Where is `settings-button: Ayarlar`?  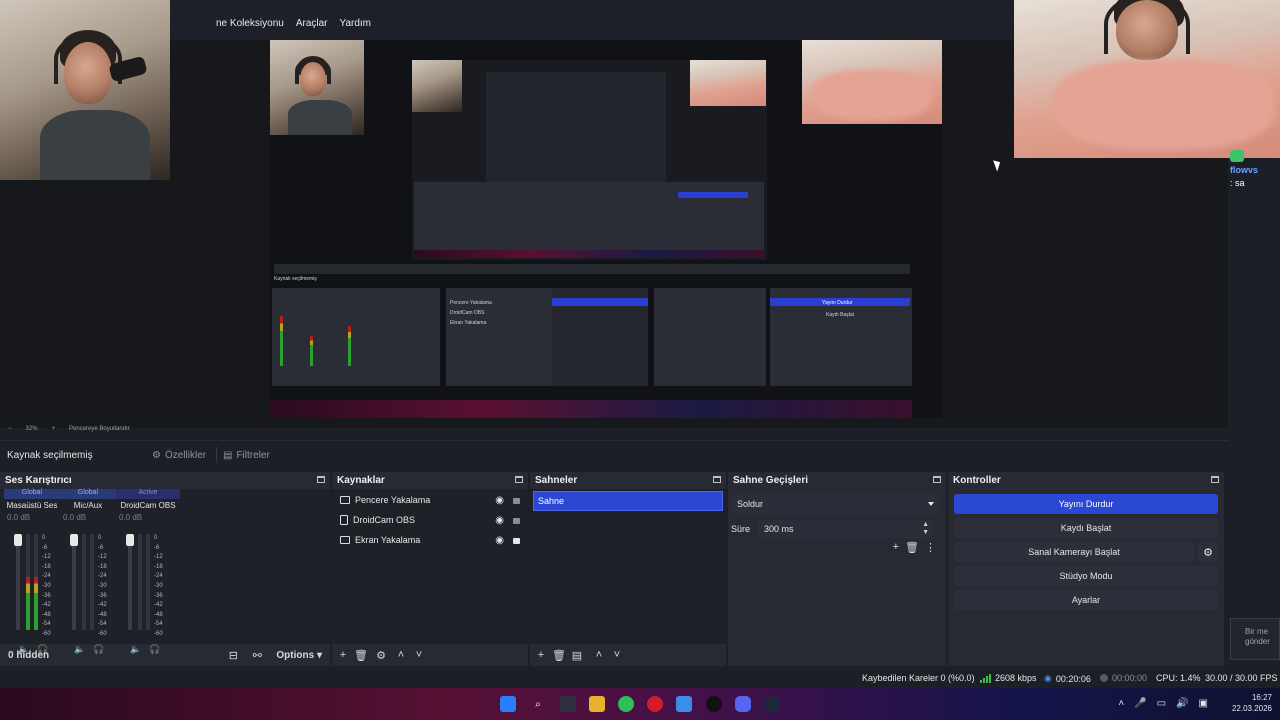
settings-button: Ayarlar is located at coordinates (1086, 600).